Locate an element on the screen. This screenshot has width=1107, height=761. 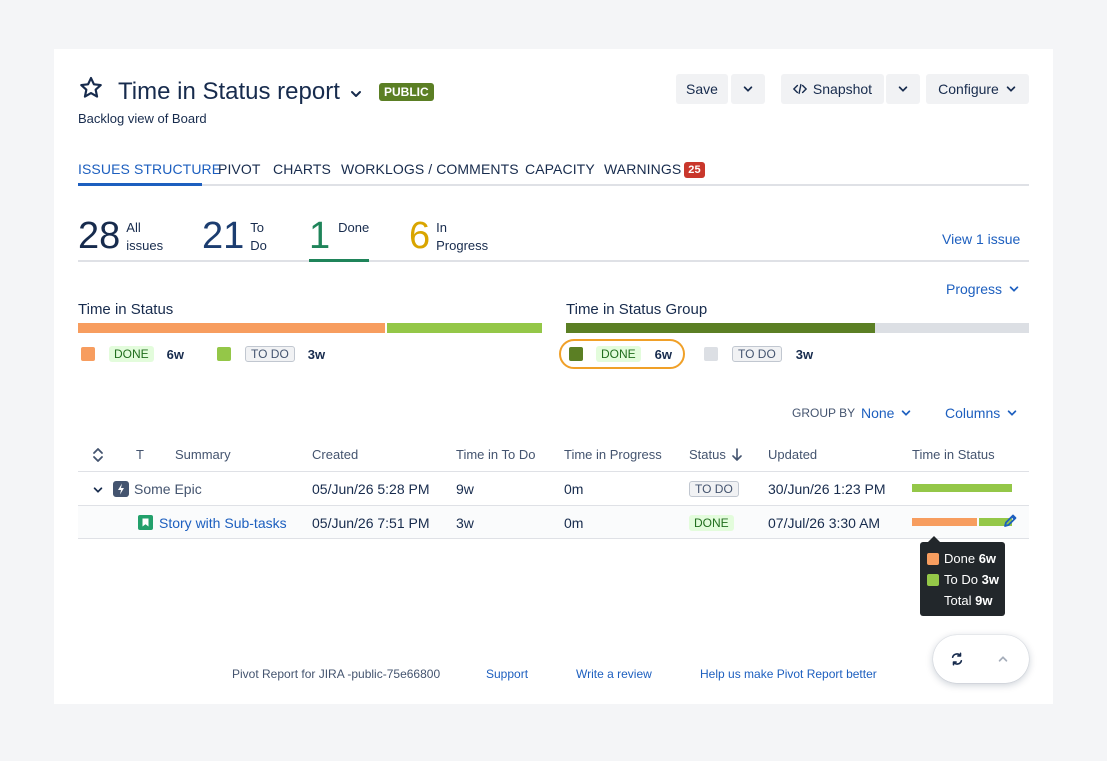
refresh-icon is located at coordinates (957, 659).